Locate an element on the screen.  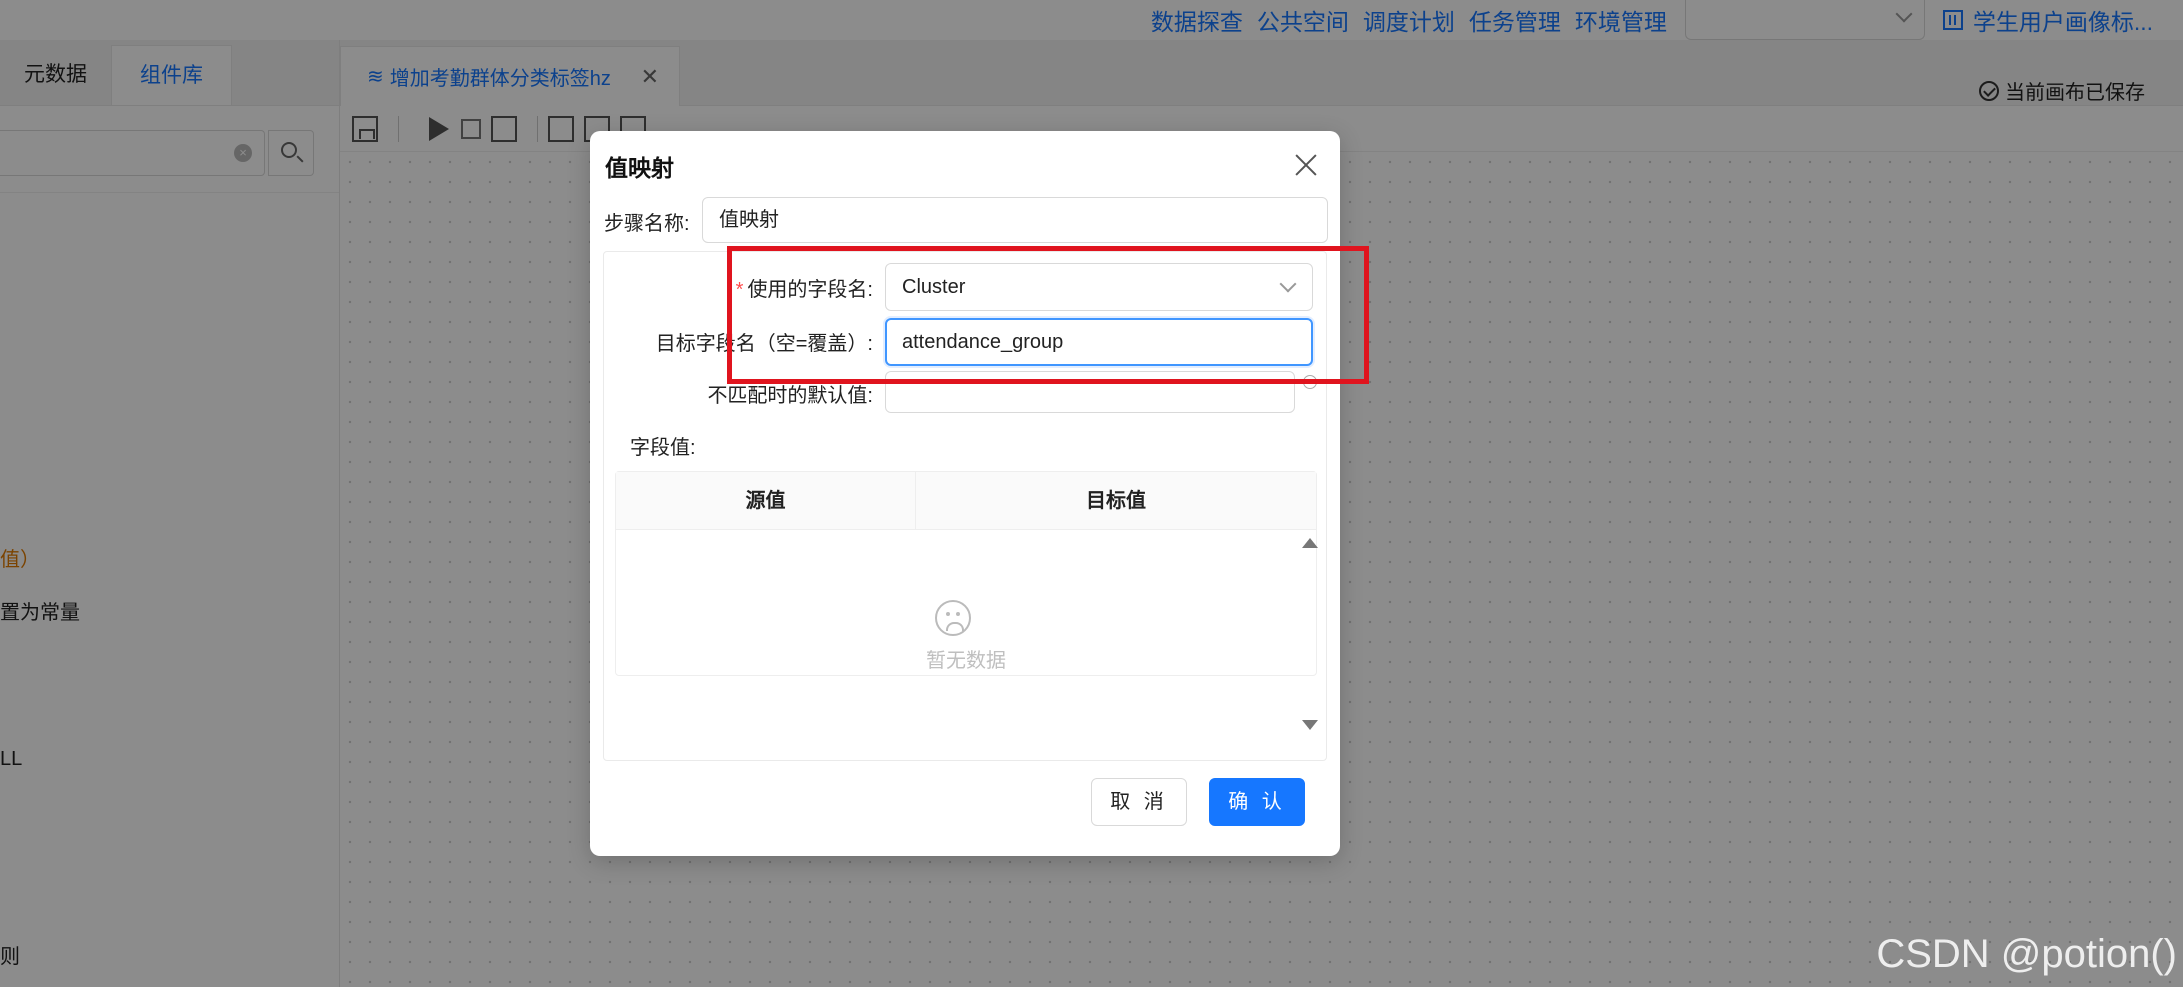
dialog-title: 值映射 is located at coordinates (639, 168).